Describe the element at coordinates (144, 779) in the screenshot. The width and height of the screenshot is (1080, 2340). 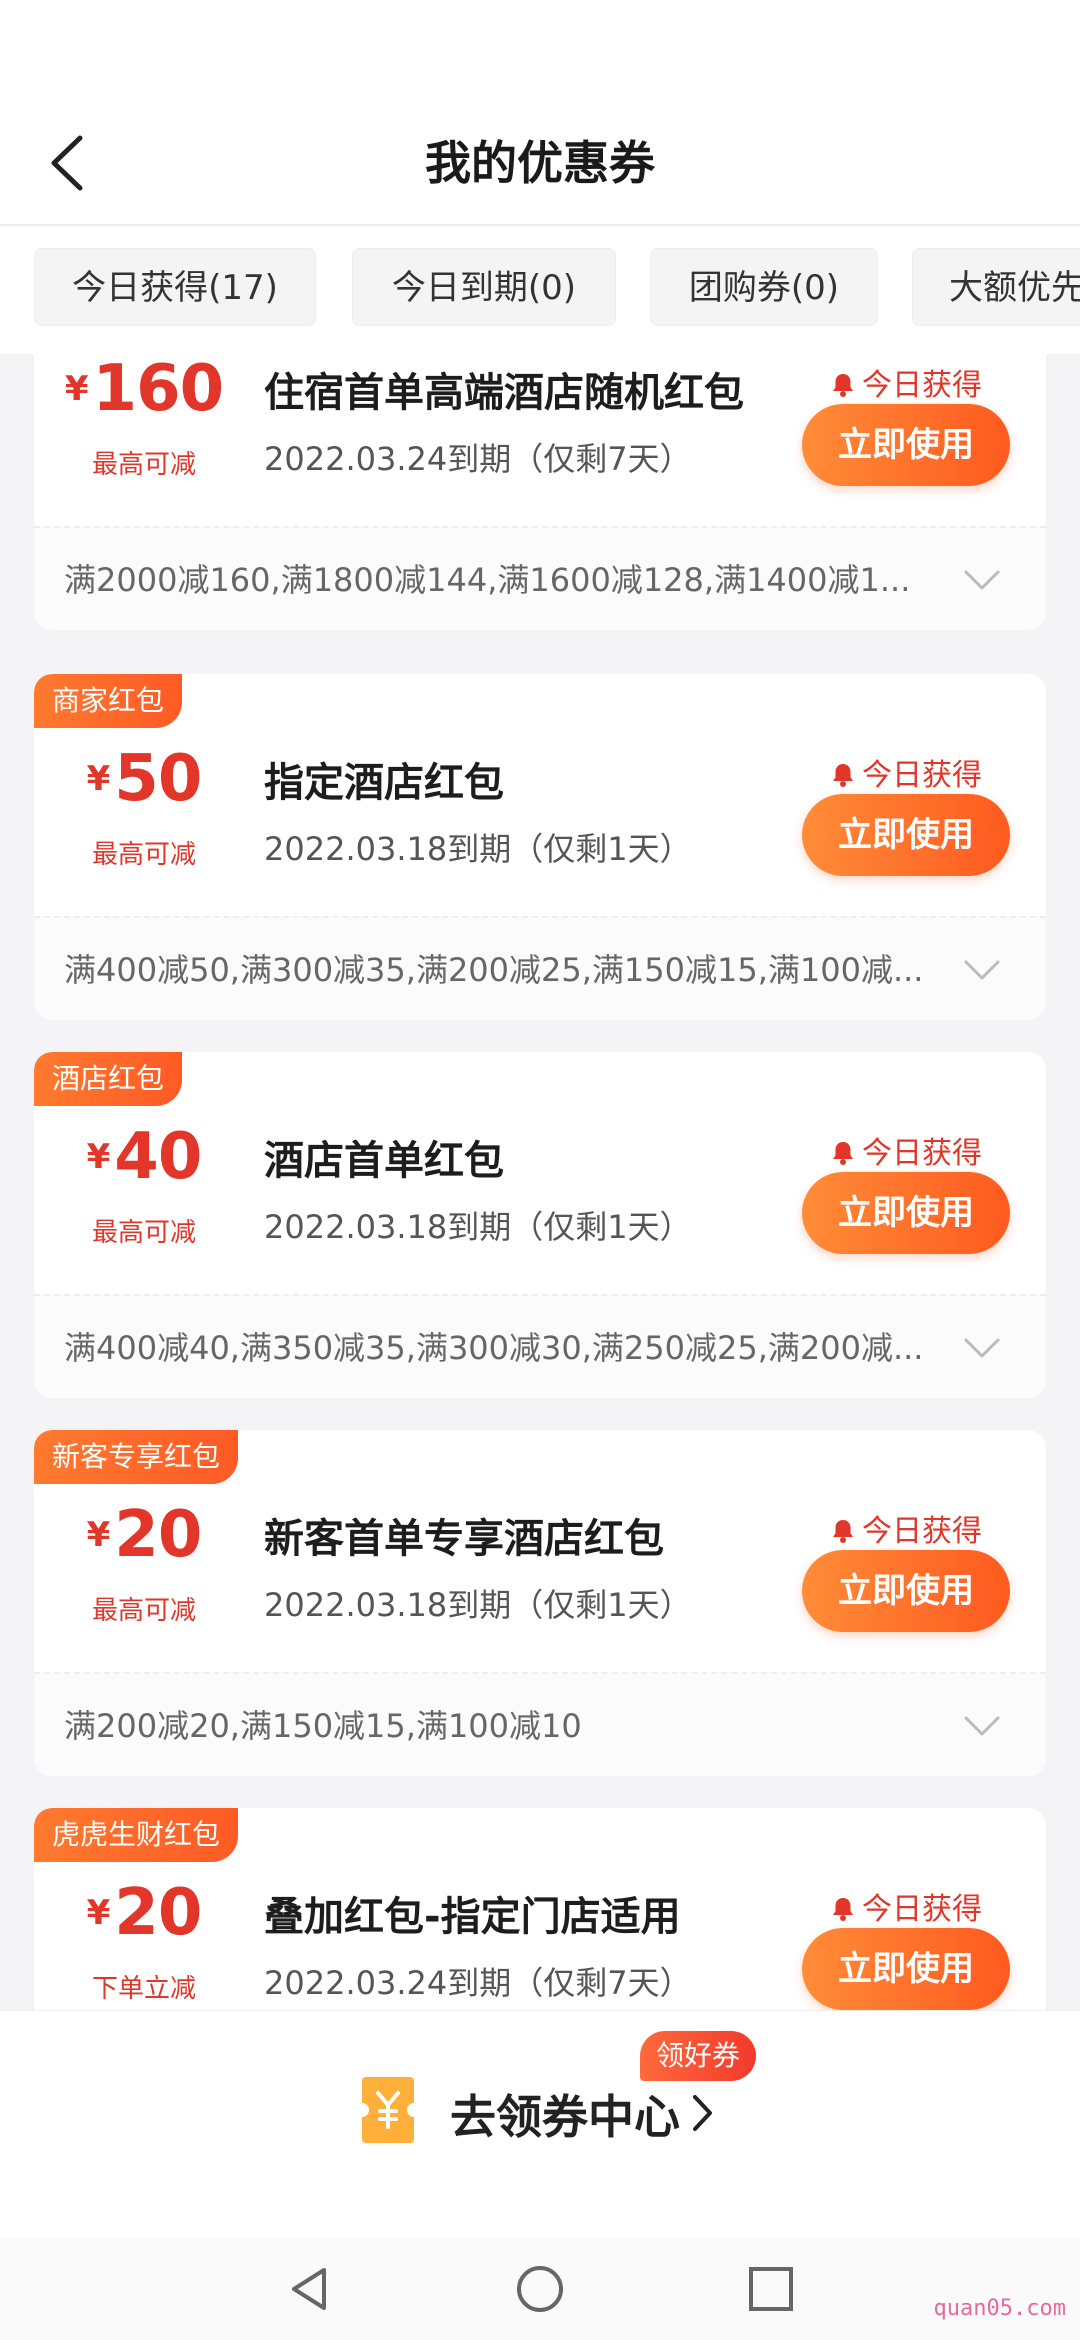
I see `coupon-amount: ¥50` at that location.